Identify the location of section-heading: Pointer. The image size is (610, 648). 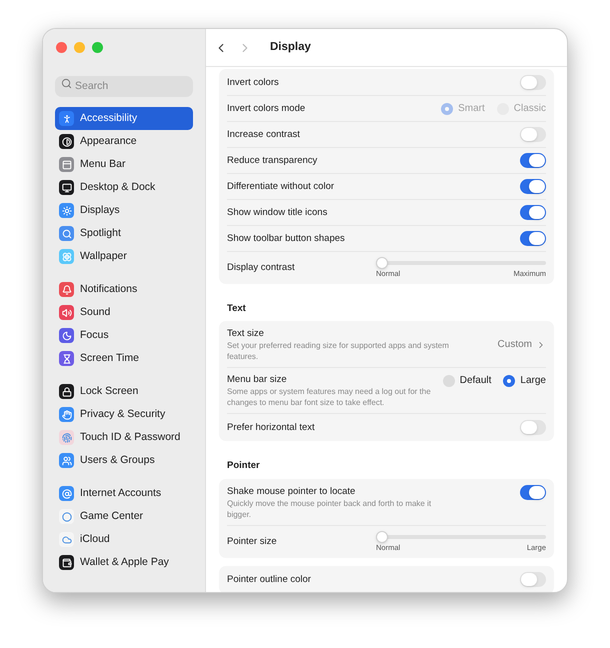
(243, 466).